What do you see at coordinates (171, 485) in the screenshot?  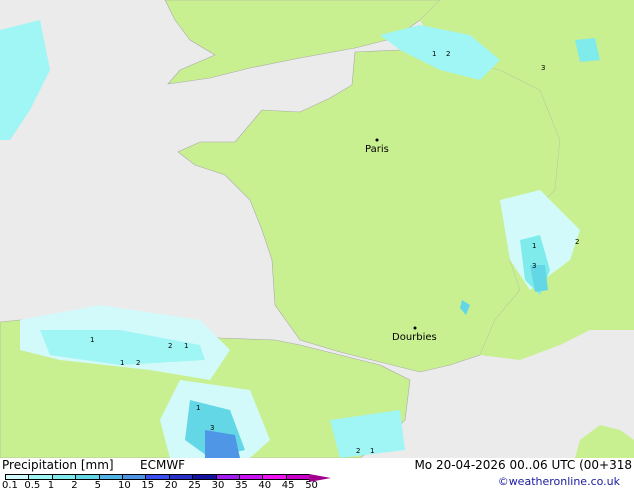 I see `legend-tick: 20` at bounding box center [171, 485].